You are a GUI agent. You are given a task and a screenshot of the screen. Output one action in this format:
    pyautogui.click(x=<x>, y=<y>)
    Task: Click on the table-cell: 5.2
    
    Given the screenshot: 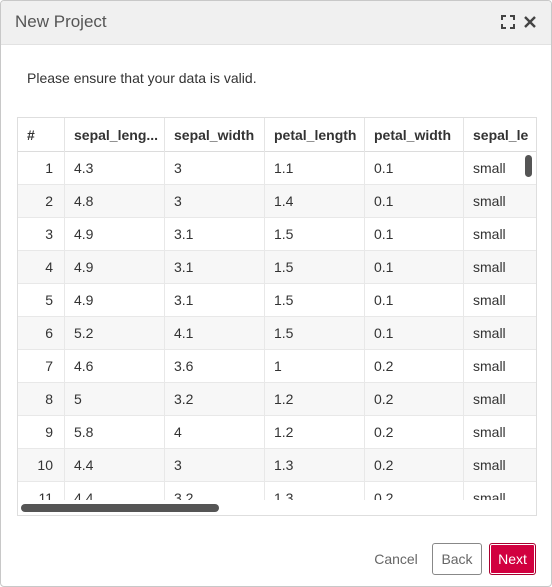 What is the action you would take?
    pyautogui.click(x=115, y=333)
    